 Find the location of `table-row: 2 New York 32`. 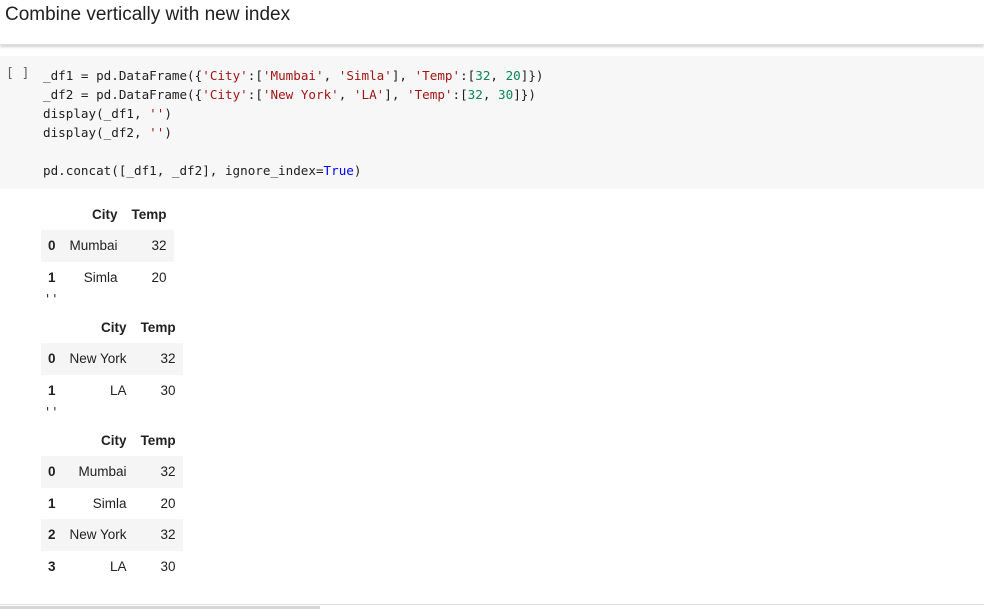

table-row: 2 New York 32 is located at coordinates (112, 535).